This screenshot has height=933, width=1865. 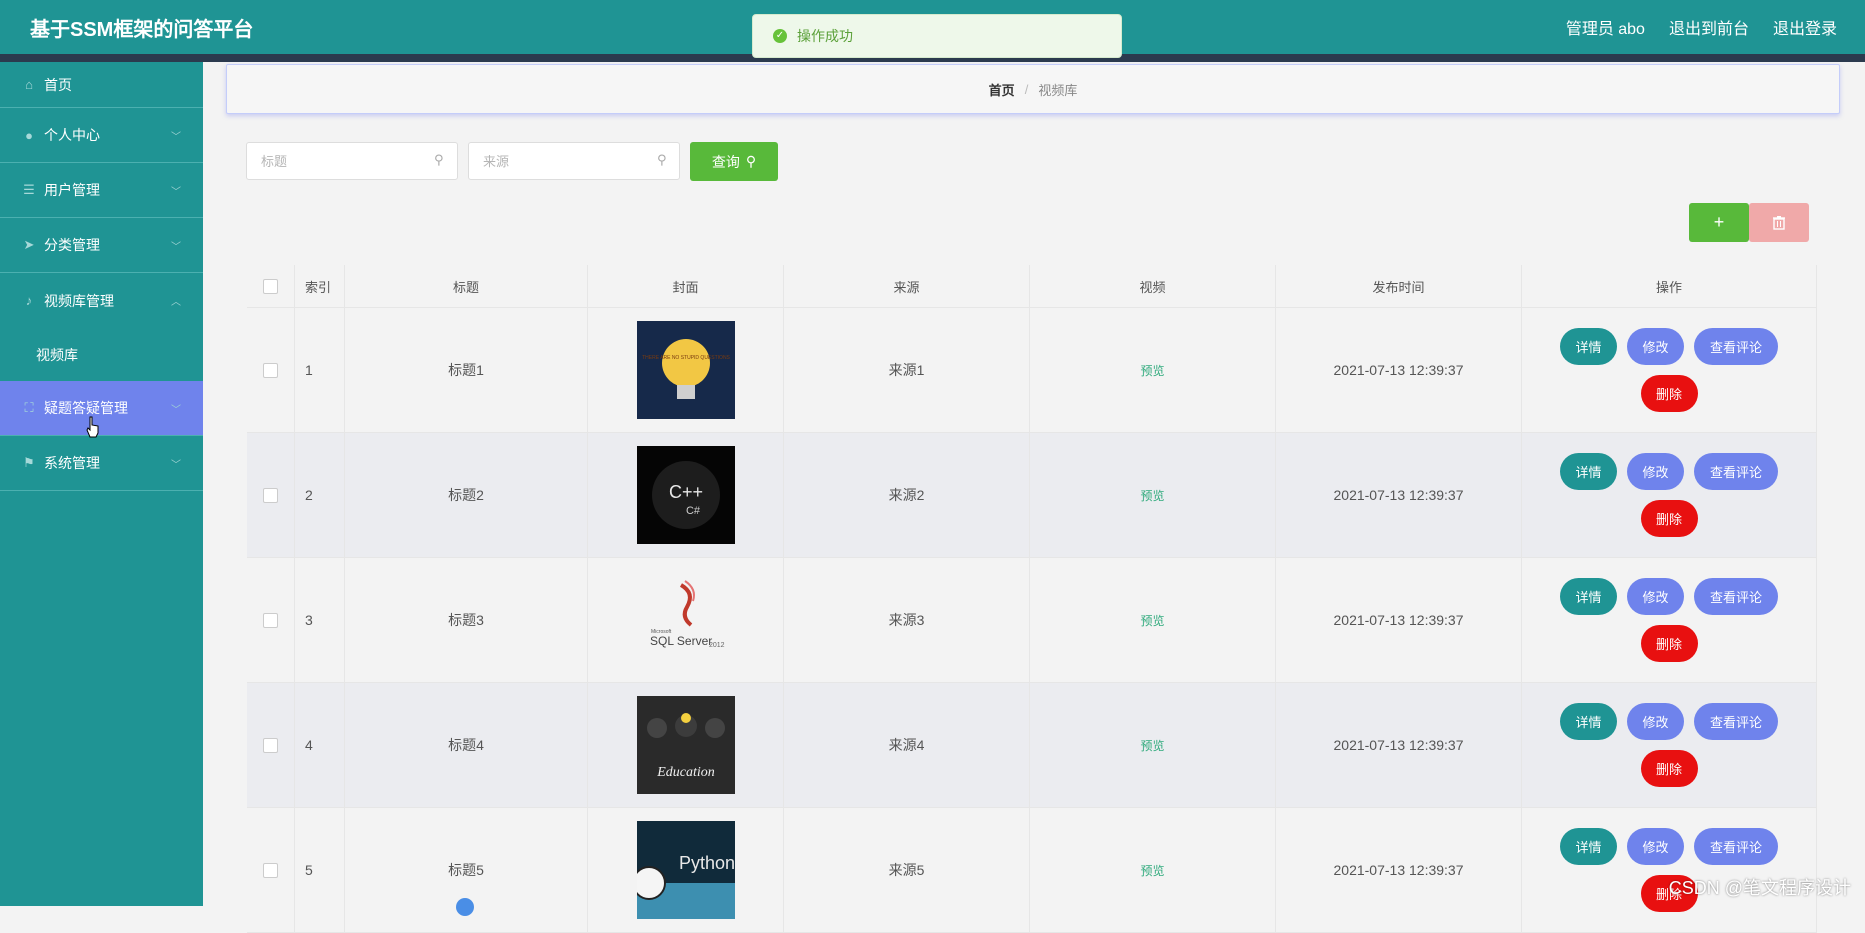 What do you see at coordinates (907, 286) in the screenshot?
I see `header-source: 来源` at bounding box center [907, 286].